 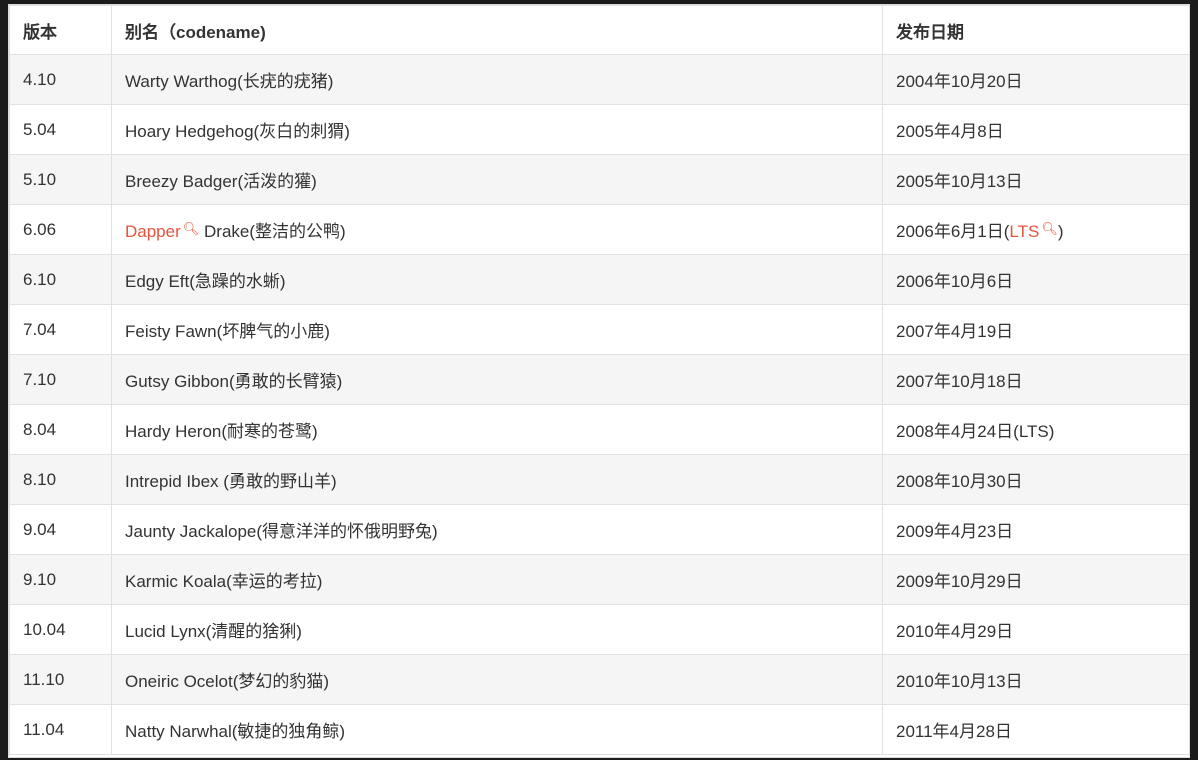 I want to click on codename-cell: Karmic Koala(幸运的考拉), so click(x=497, y=579).